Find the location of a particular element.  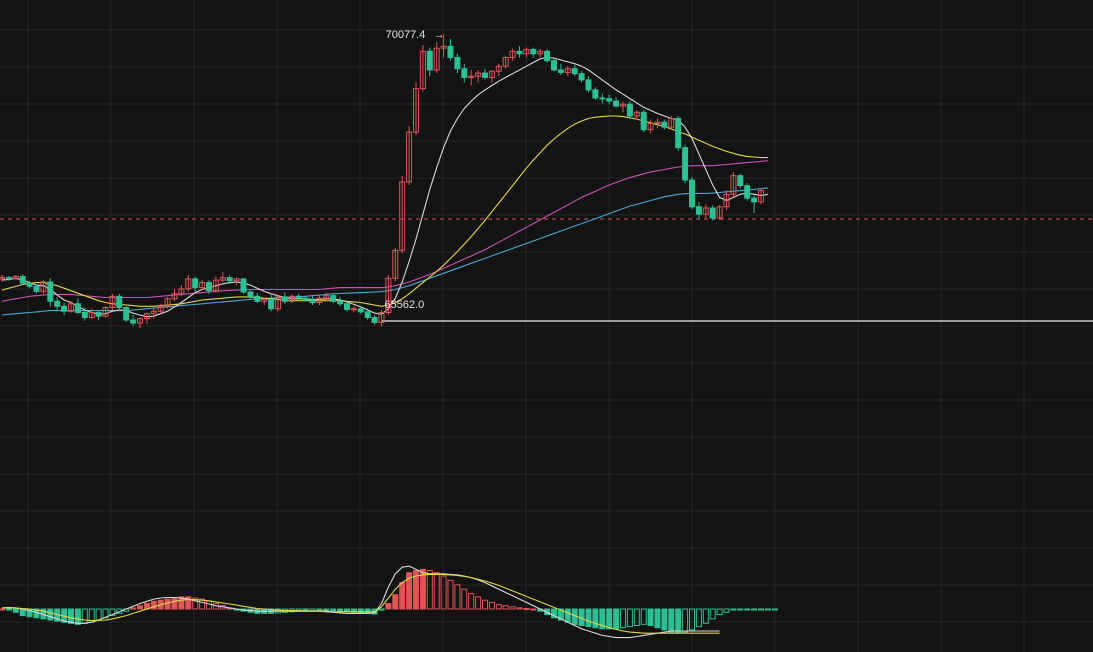

low-price-label: 65562.0 is located at coordinates (405, 305).